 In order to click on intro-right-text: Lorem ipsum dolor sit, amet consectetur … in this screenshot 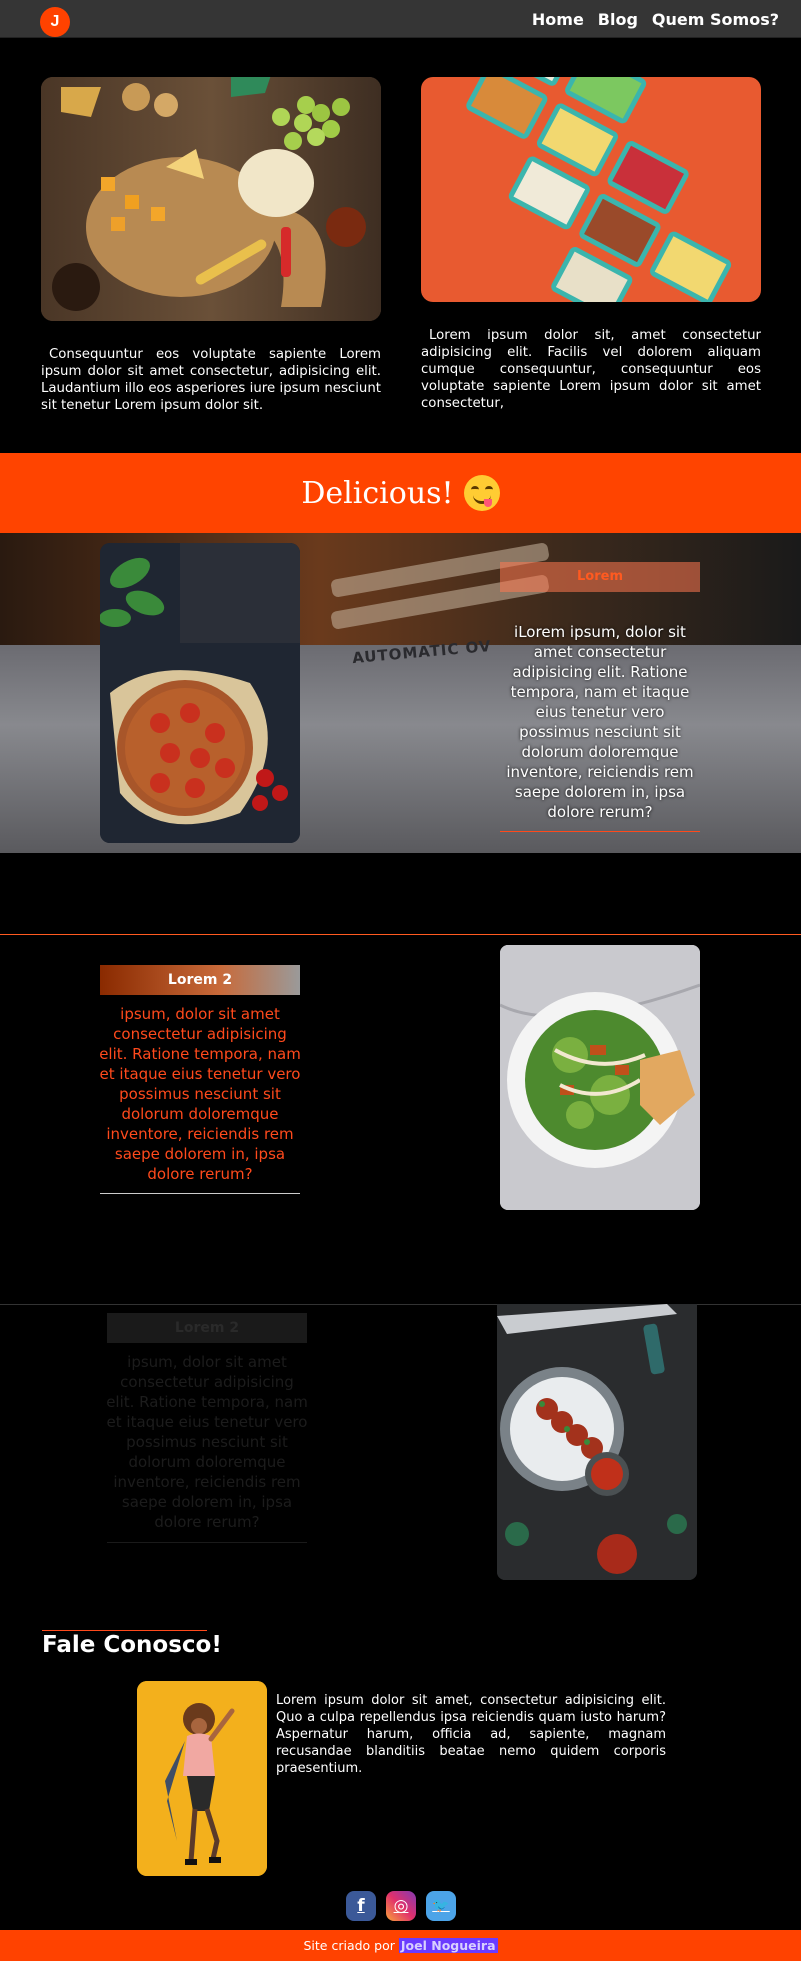, I will do `click(591, 369)`.